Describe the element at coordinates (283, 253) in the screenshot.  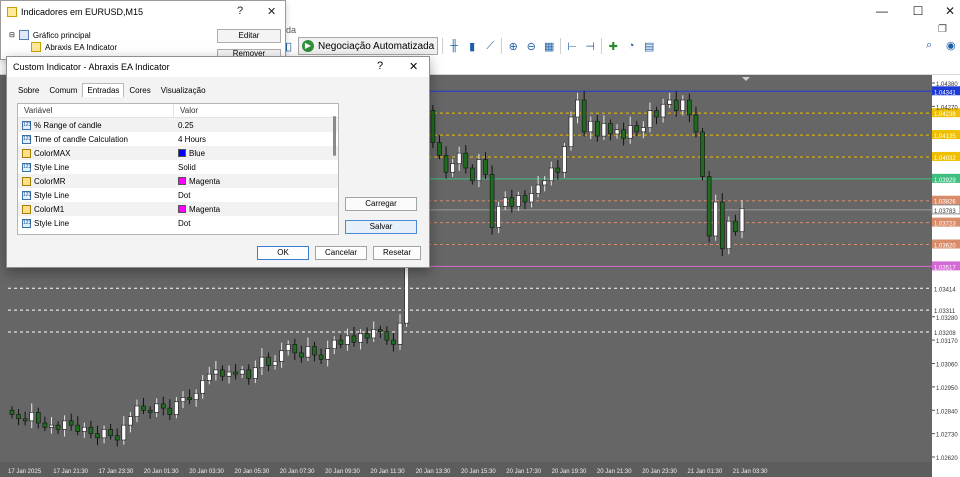
I see `ok-button: OK` at that location.